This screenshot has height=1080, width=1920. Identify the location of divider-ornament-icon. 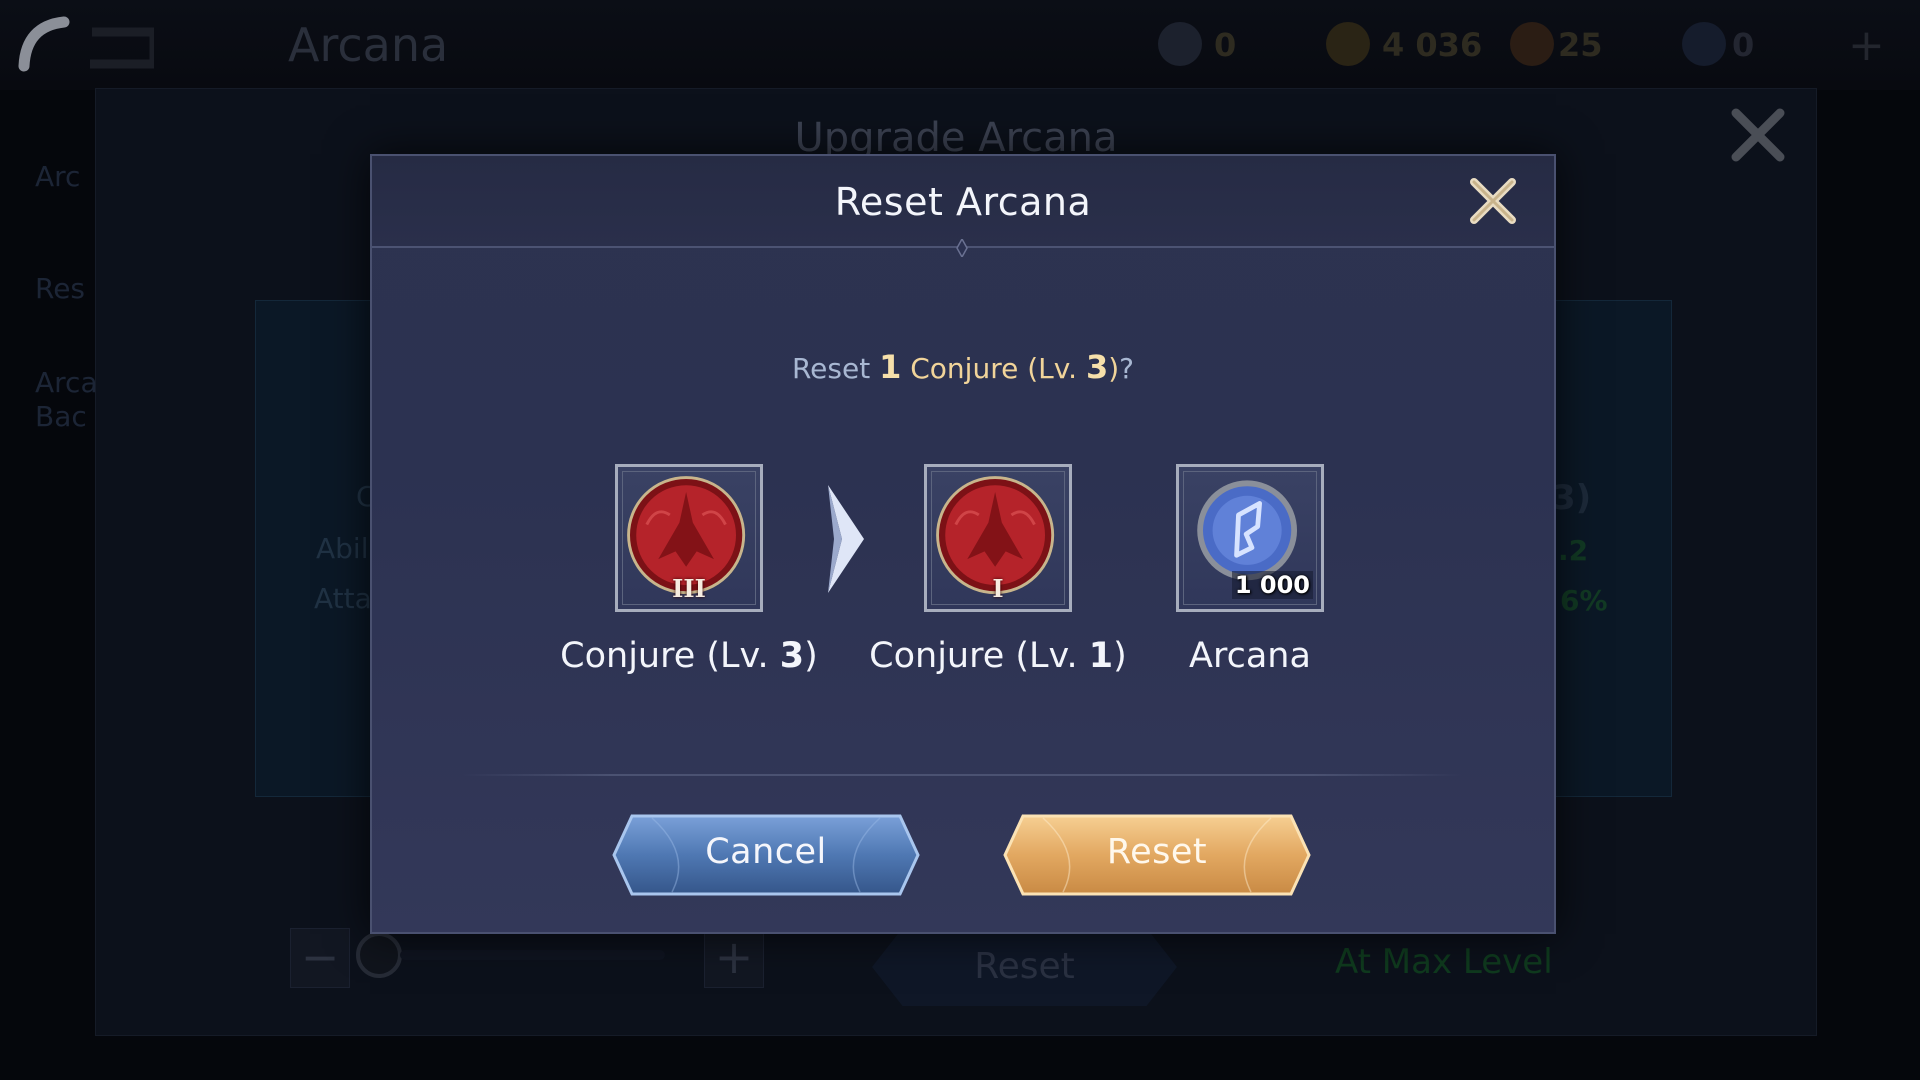
(962, 248).